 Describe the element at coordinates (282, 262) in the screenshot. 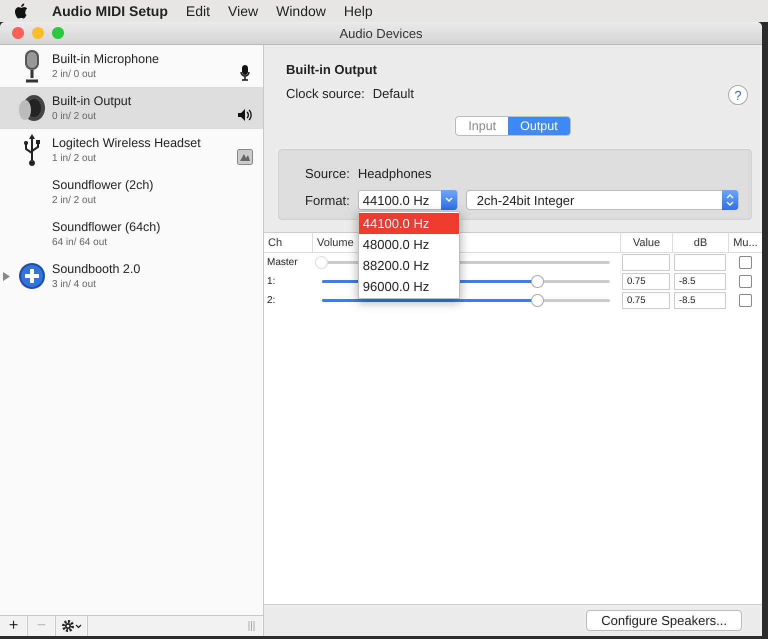

I see `channel-label: Master` at that location.